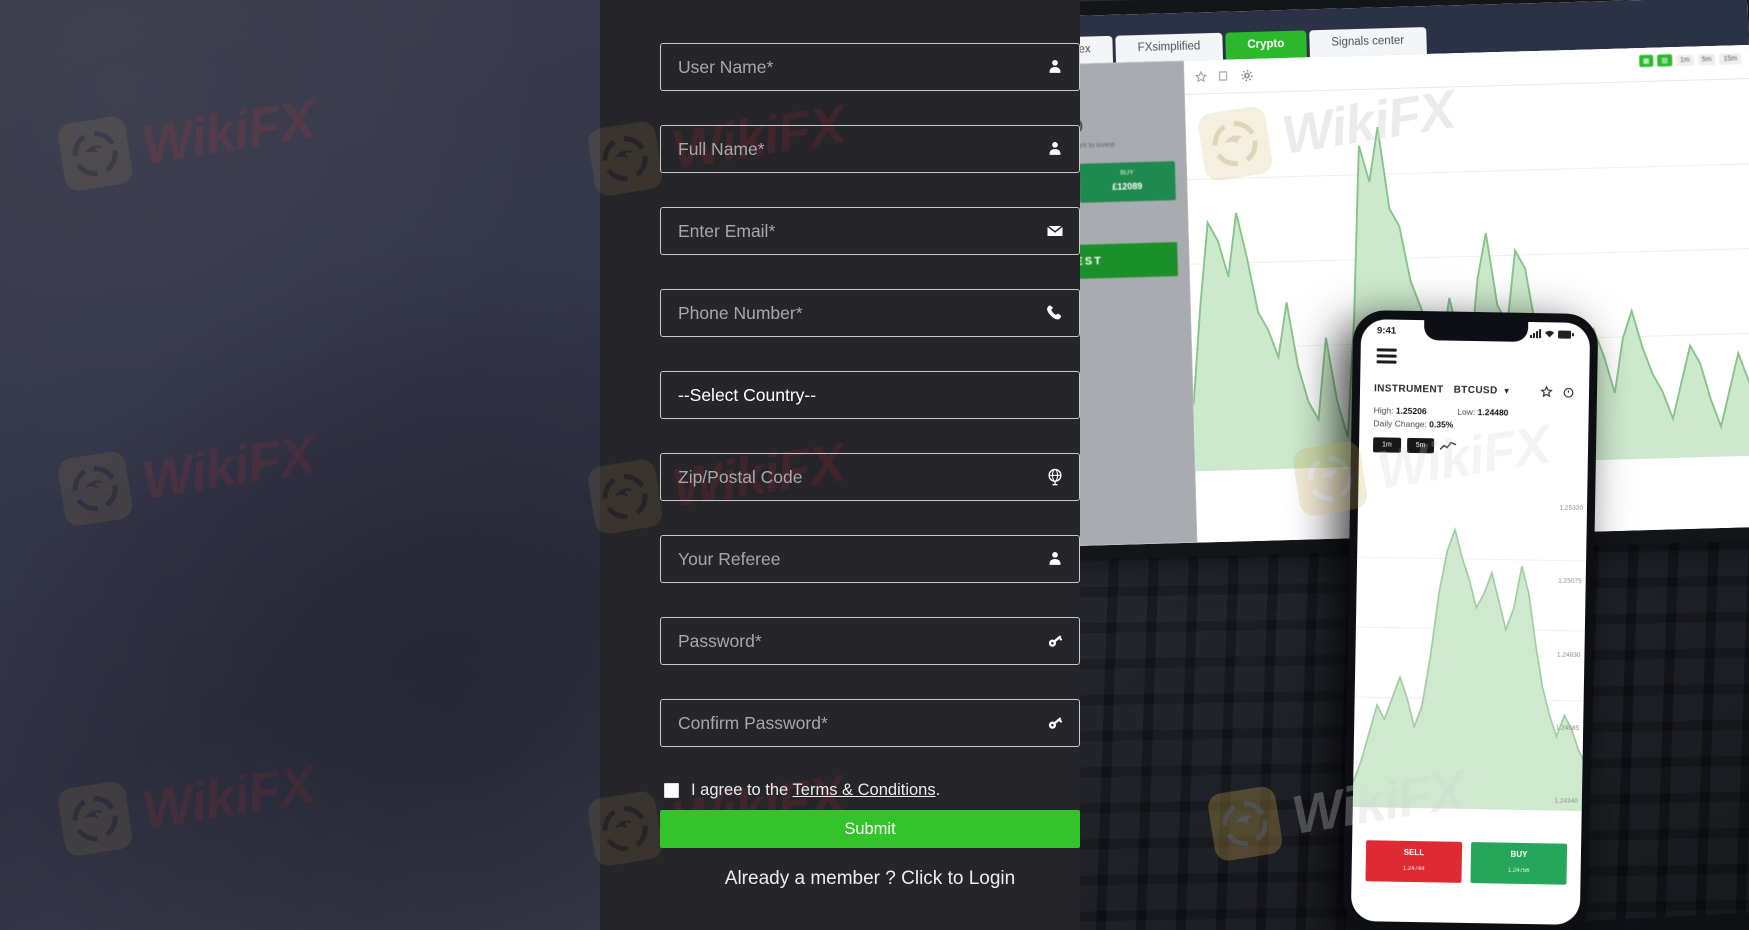 This screenshot has height=930, width=1749. I want to click on order-buttons: SELL £11648 BUY £12089, so click(1128, 183).